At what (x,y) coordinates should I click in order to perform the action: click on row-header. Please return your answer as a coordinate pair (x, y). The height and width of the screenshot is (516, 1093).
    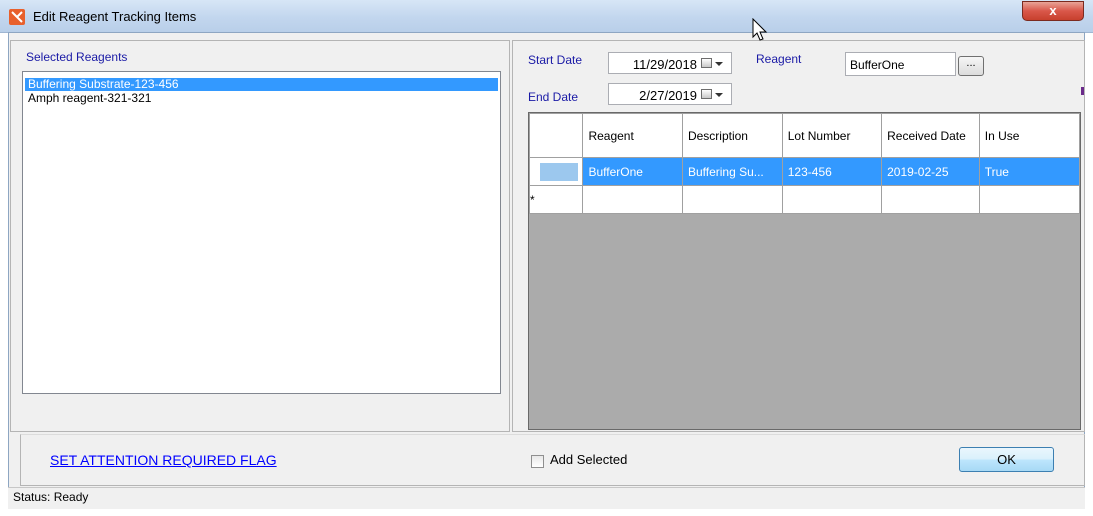
    Looking at the image, I should click on (556, 171).